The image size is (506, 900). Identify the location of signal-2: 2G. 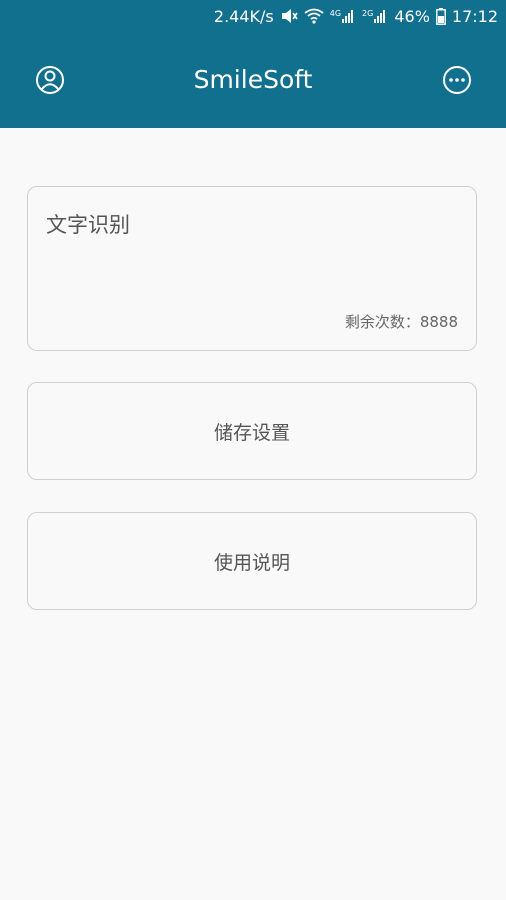
(375, 16).